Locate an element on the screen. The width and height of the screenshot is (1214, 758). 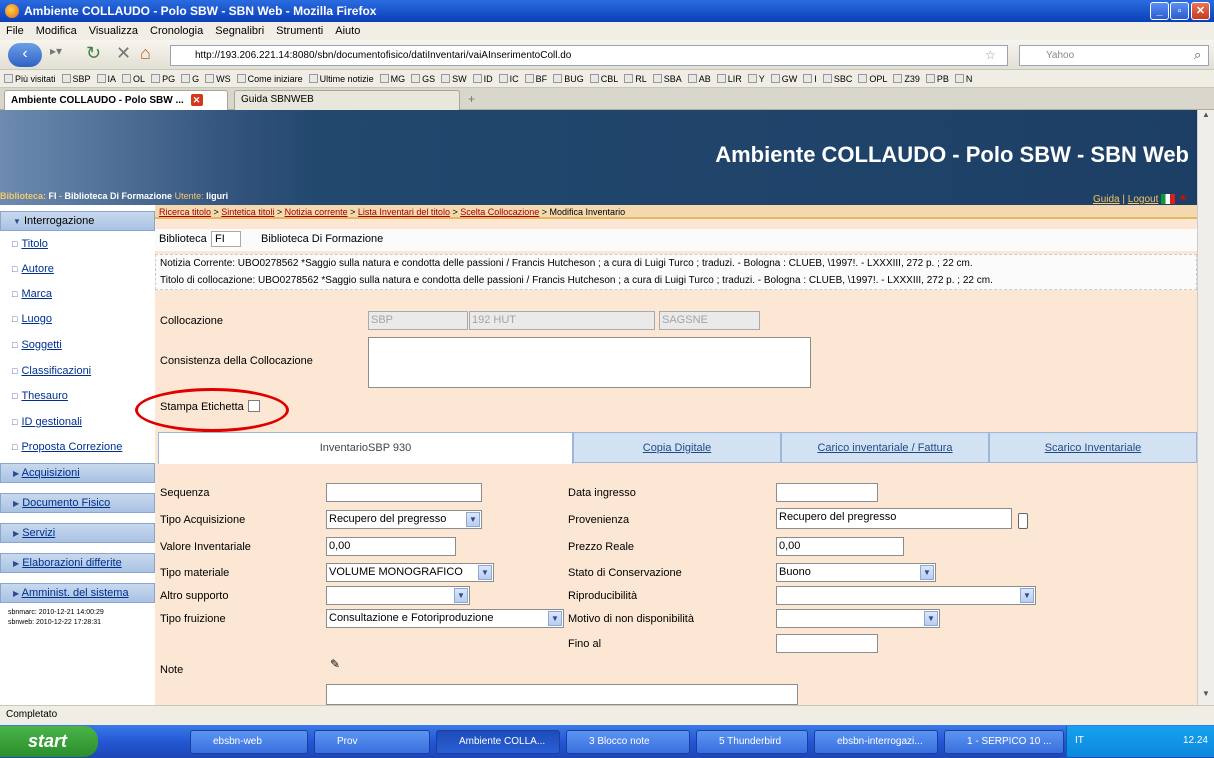
forward-dropdown-icon: ▸▾ is located at coordinates (56, 51).